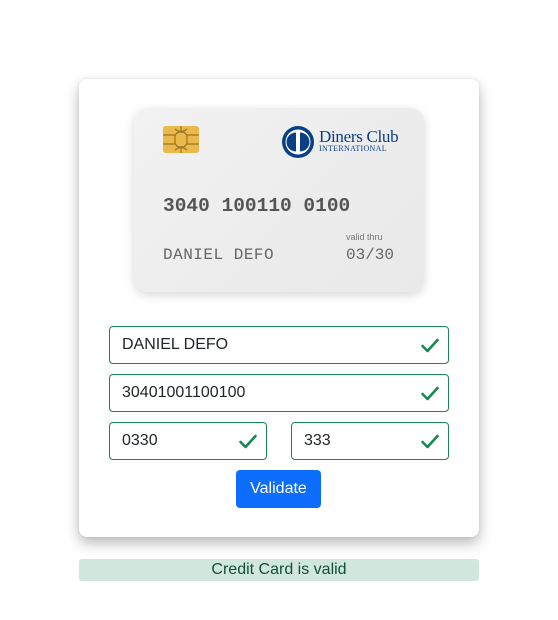 The height and width of the screenshot is (620, 558). I want to click on card-number-display: 3040 100110 0100, so click(257, 206).